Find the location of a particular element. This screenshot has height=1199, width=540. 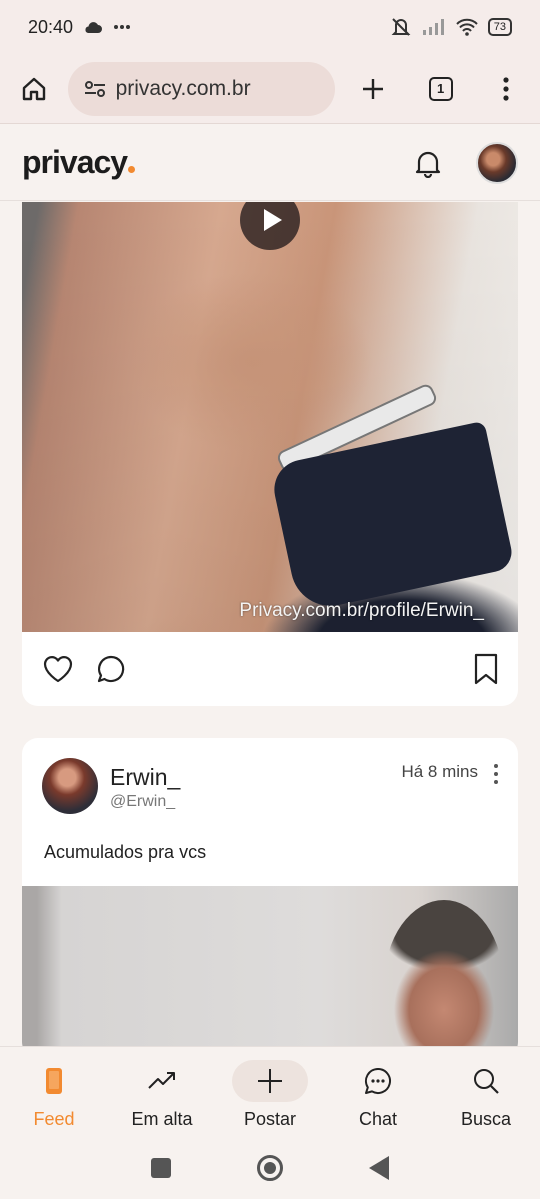

phone-icon is located at coordinates (54, 1081).